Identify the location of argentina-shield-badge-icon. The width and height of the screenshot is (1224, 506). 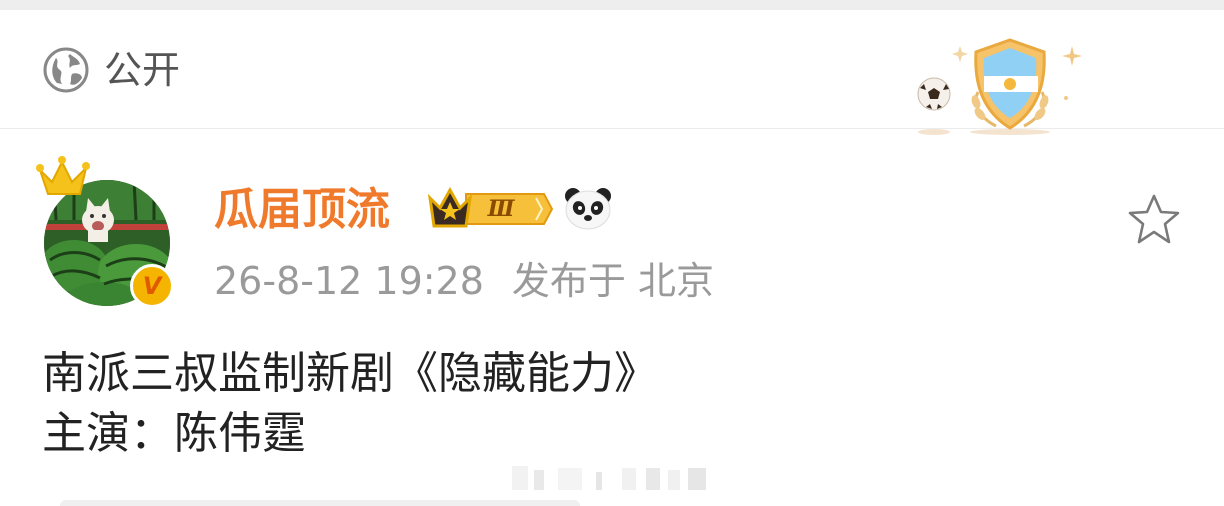
(999, 86).